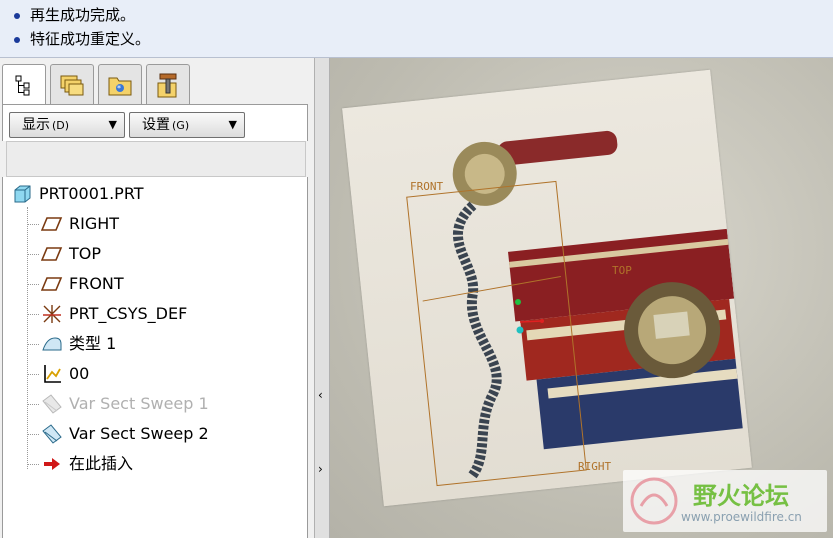 The width and height of the screenshot is (833, 538). I want to click on tree-item-right: RIGHT, so click(80, 224).